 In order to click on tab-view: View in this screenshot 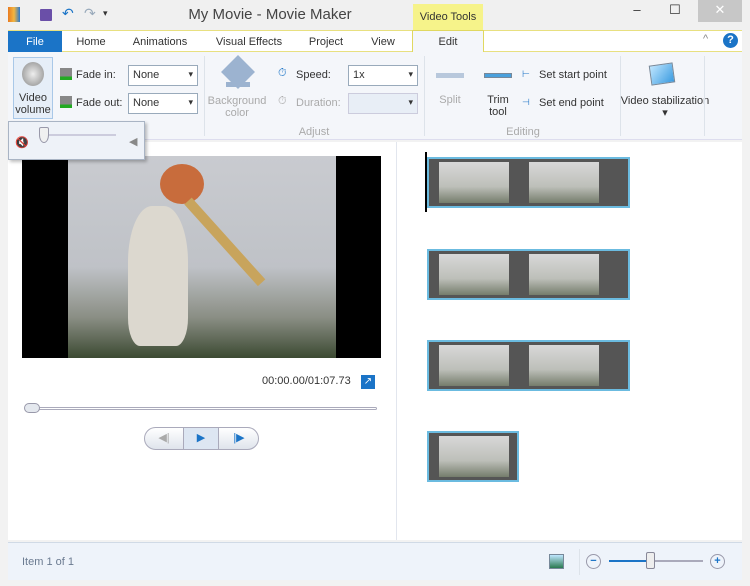, I will do `click(383, 42)`.